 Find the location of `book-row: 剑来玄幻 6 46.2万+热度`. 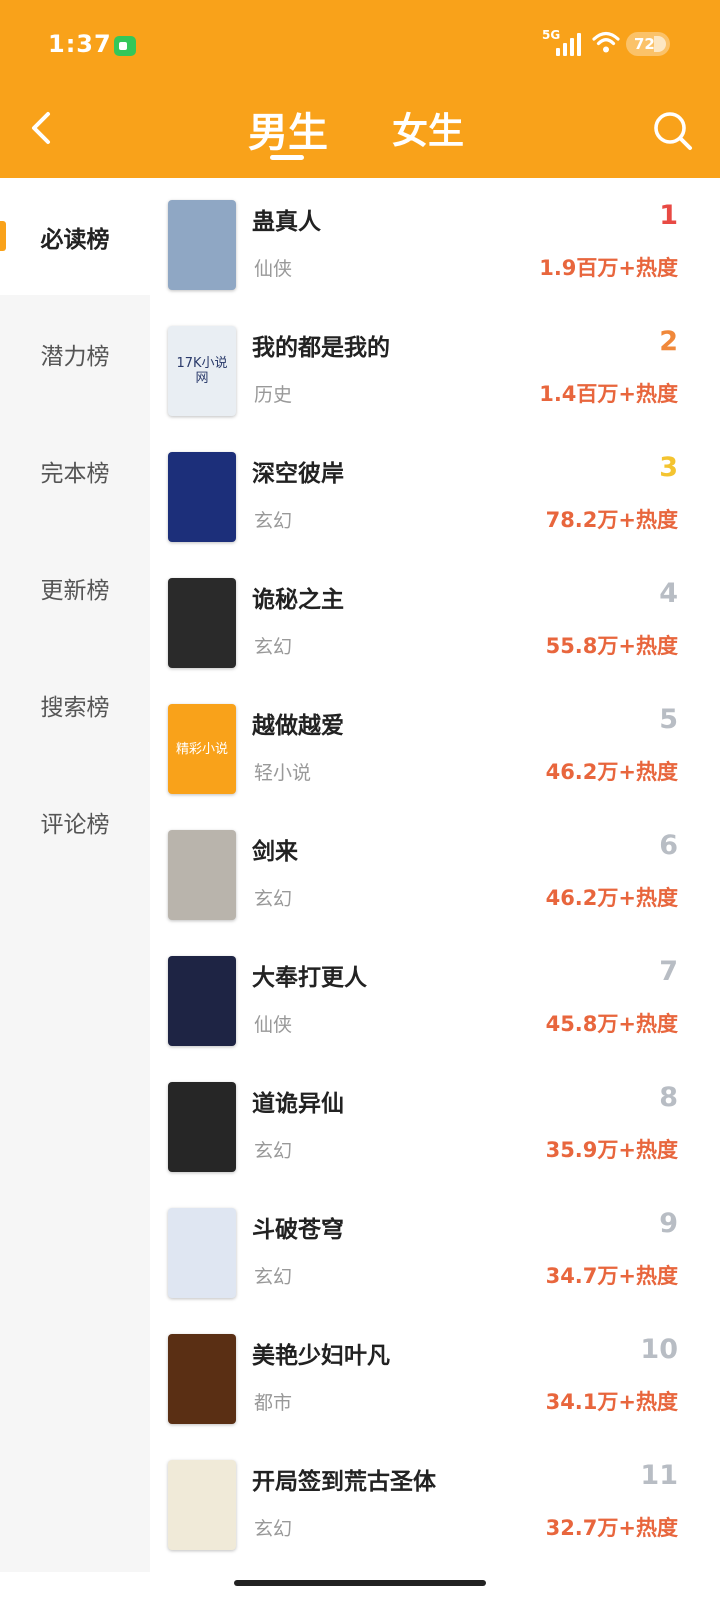

book-row: 剑来玄幻 6 46.2万+热度 is located at coordinates (435, 871).